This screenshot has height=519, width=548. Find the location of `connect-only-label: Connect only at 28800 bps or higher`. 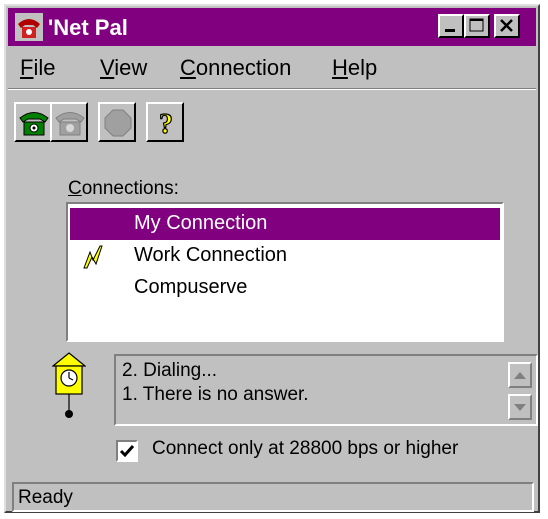

connect-only-label: Connect only at 28800 bps or higher is located at coordinates (305, 449).